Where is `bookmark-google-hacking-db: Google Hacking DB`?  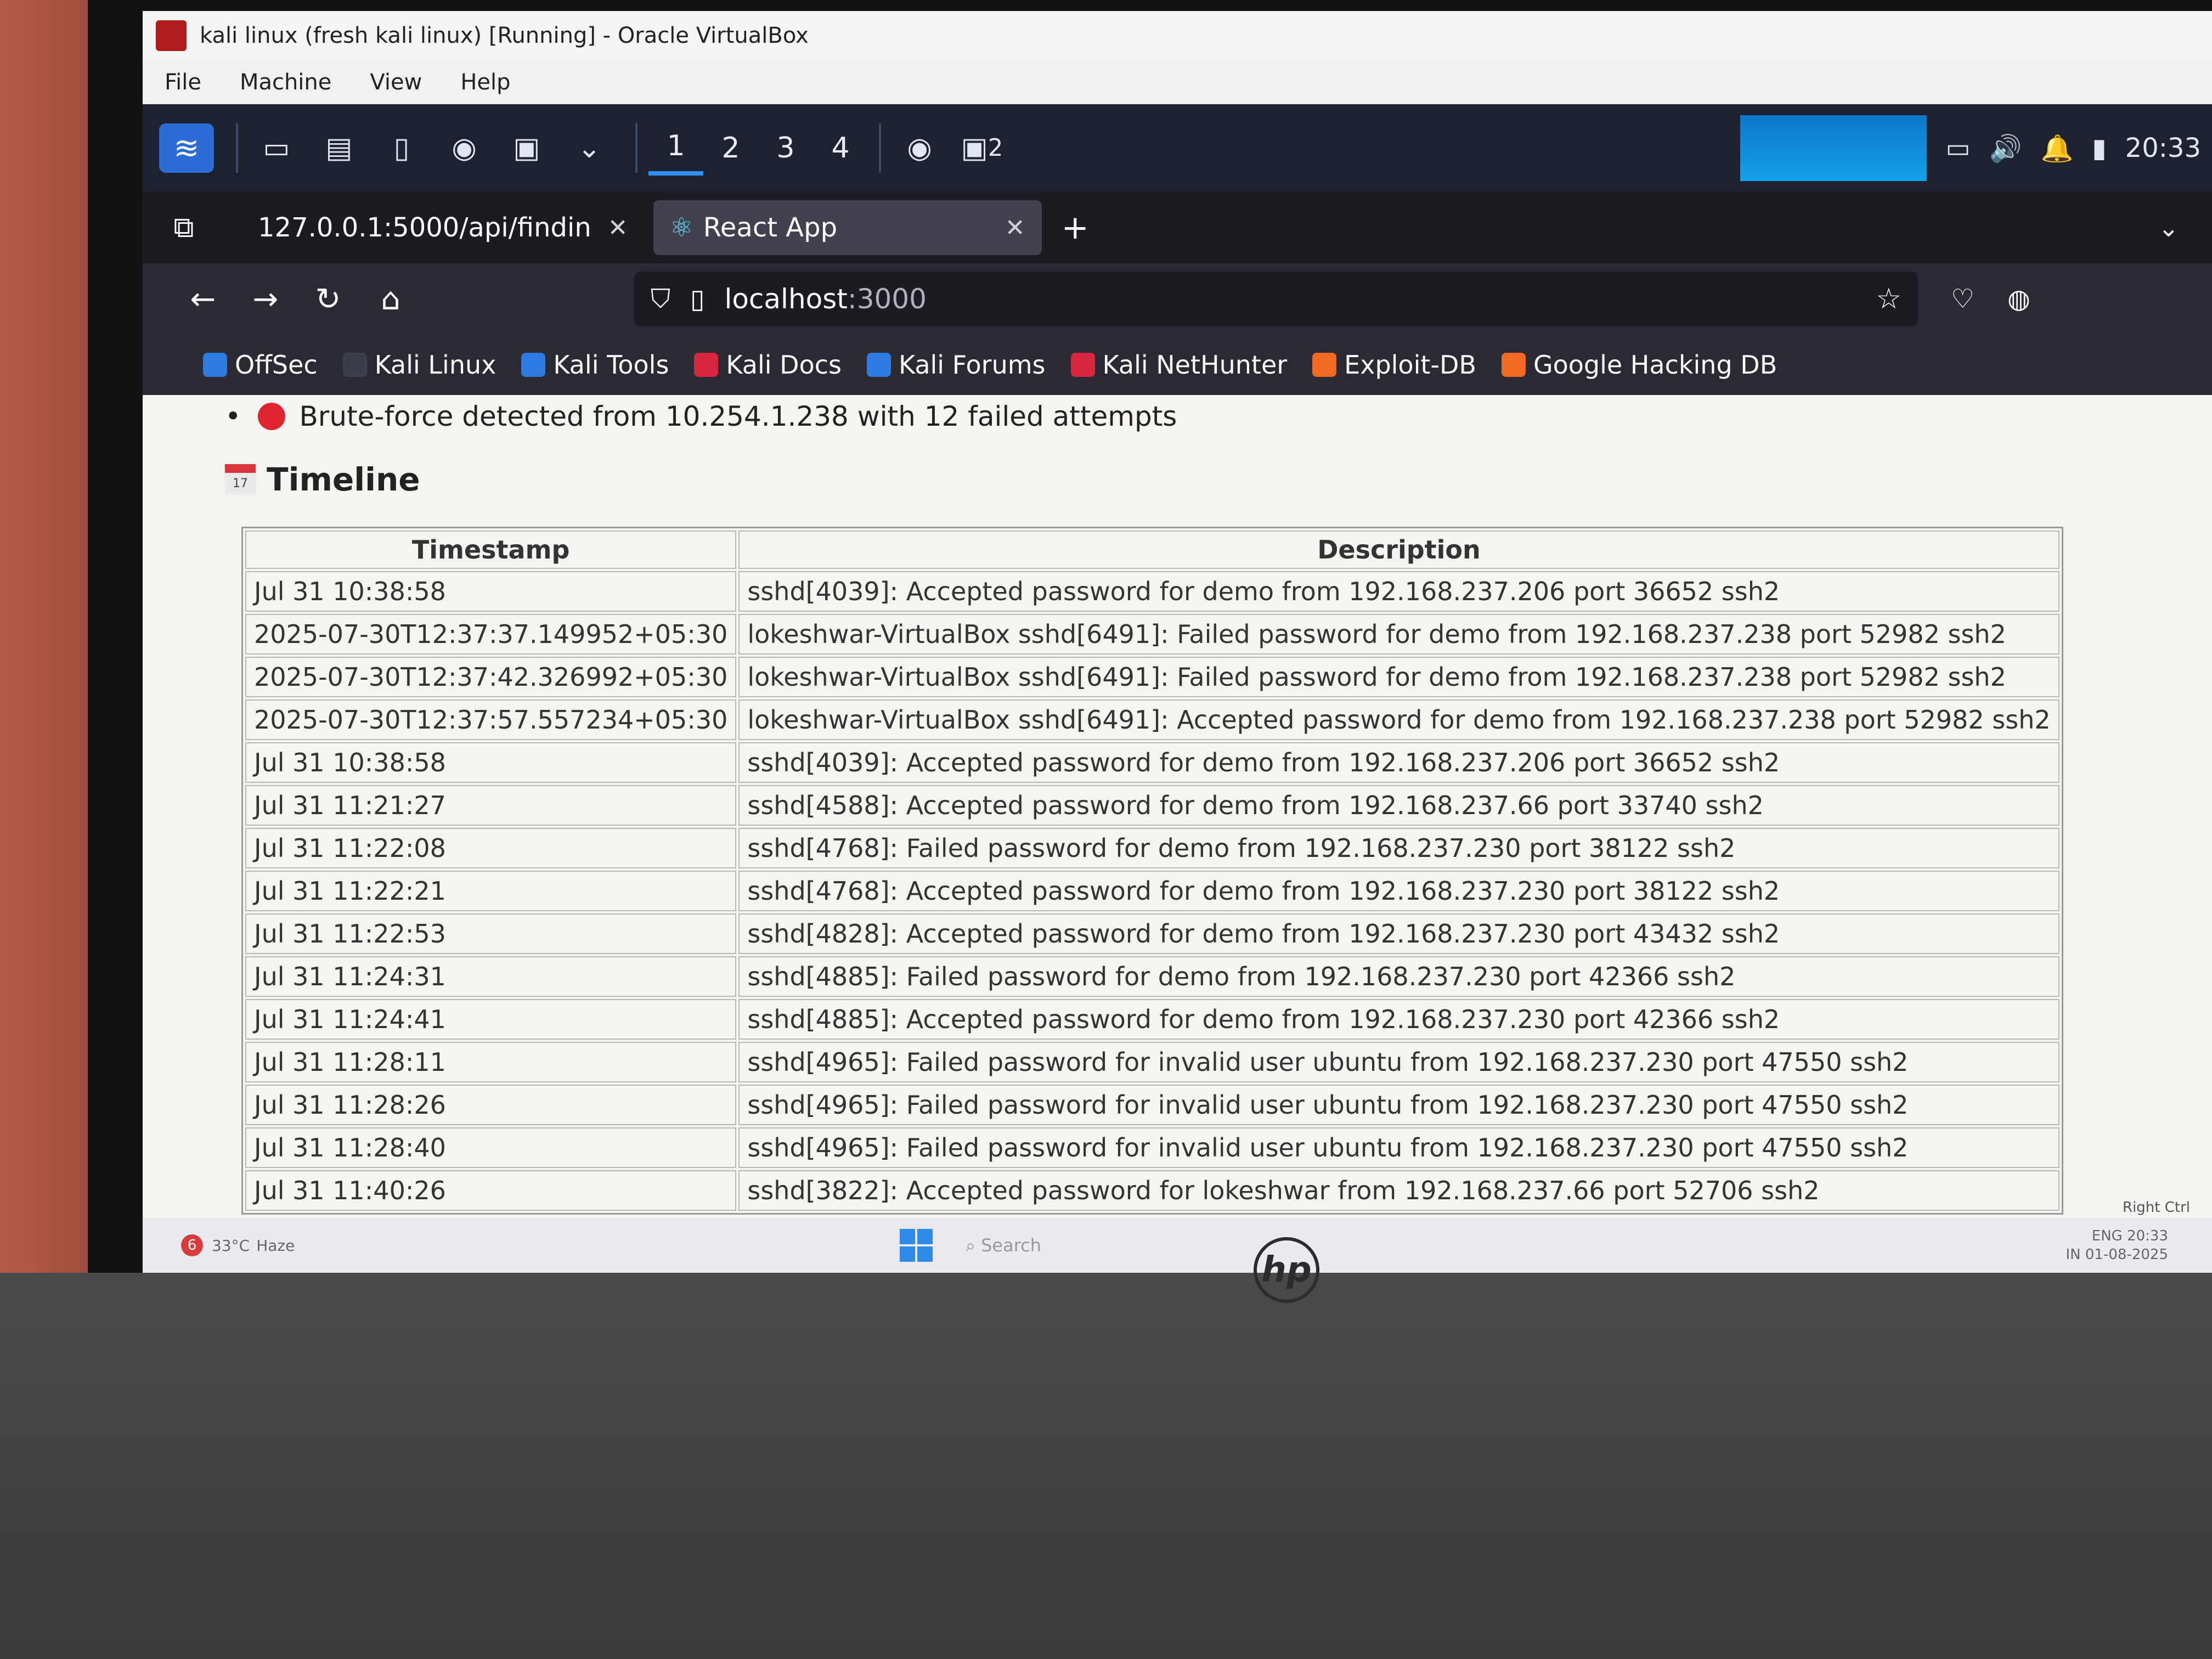
bookmark-google-hacking-db: Google Hacking DB is located at coordinates (1640, 365).